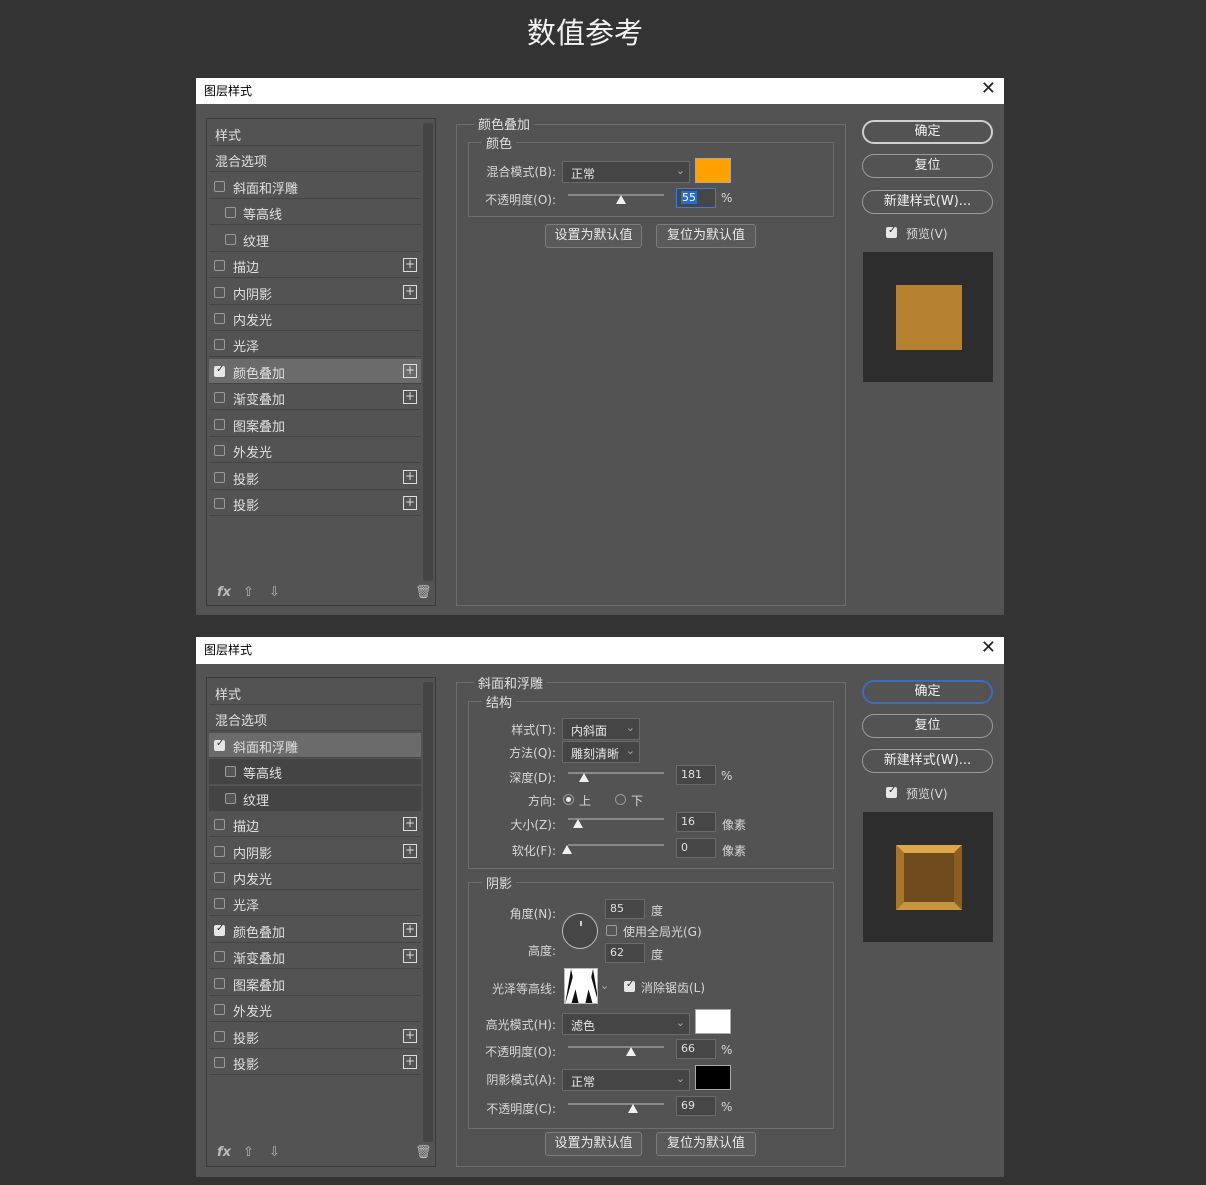  Describe the element at coordinates (625, 953) in the screenshot. I see `altitude-input: 62` at that location.